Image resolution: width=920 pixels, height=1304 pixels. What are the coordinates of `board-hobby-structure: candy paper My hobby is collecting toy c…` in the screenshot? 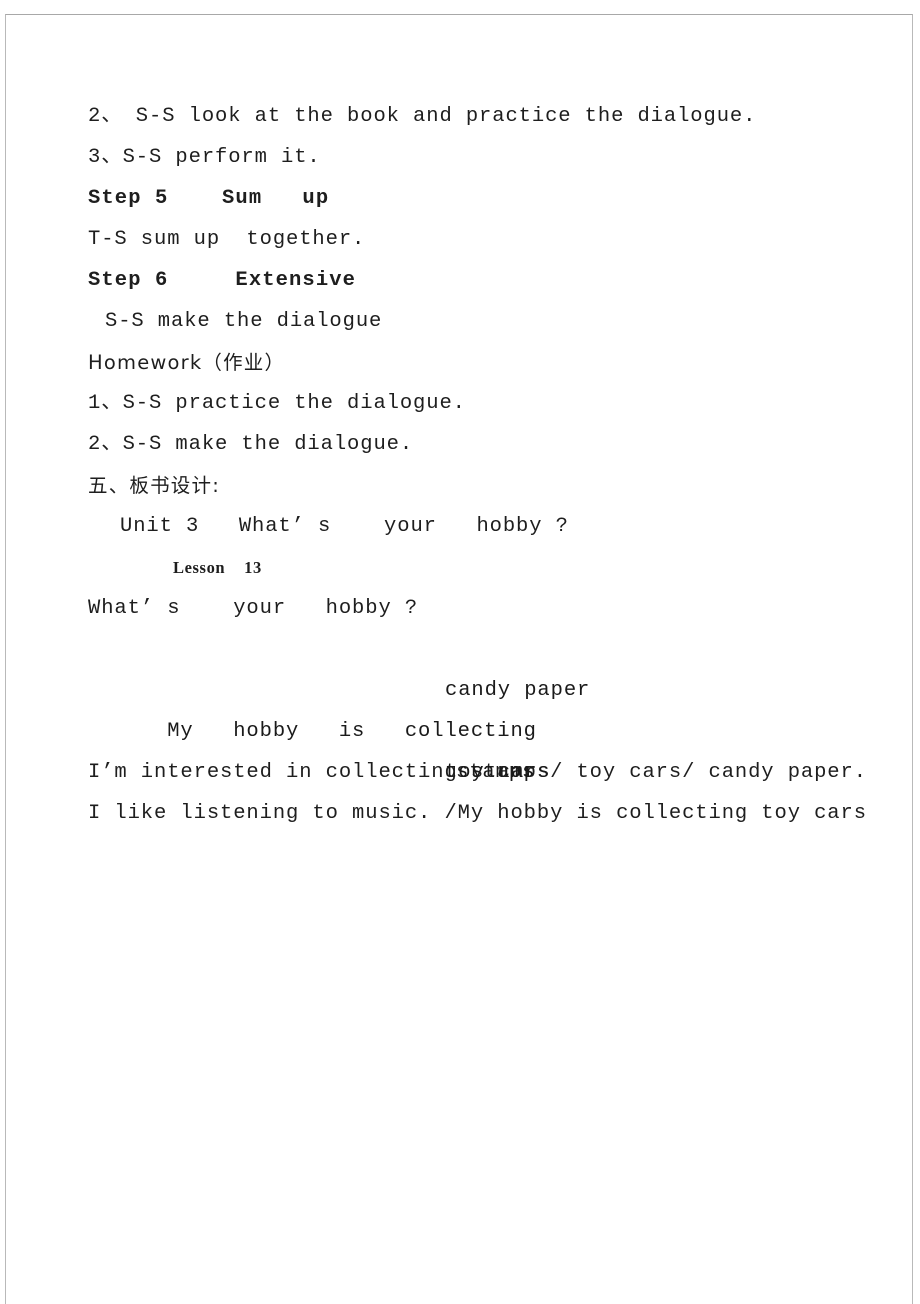 It's located at (468, 706).